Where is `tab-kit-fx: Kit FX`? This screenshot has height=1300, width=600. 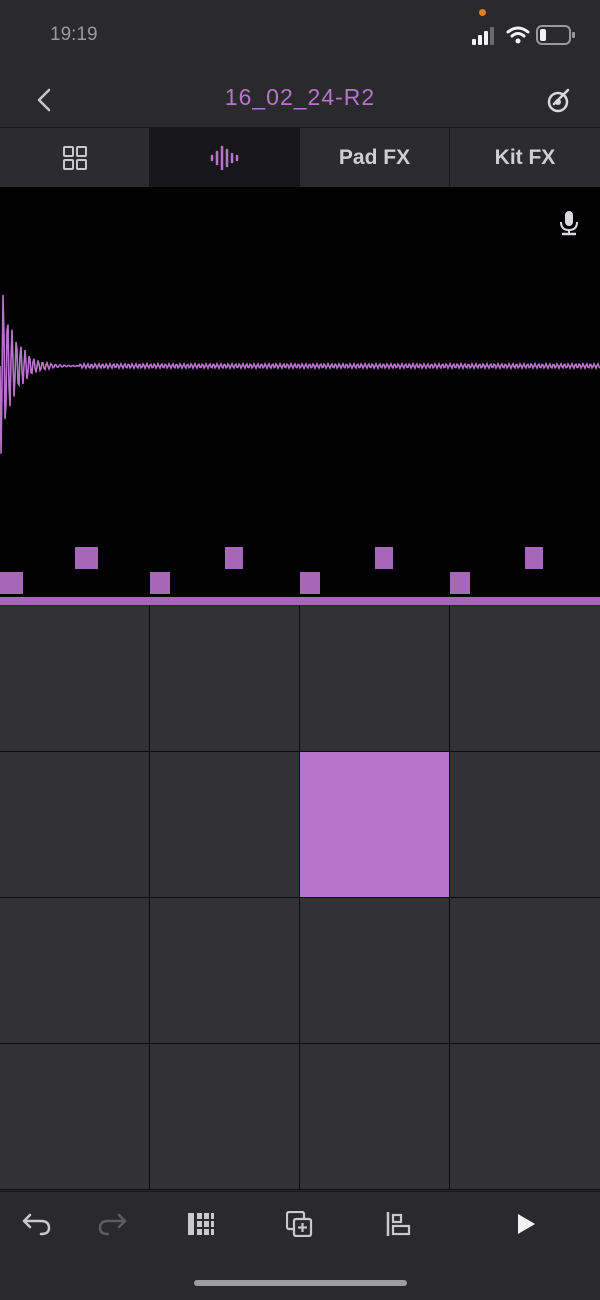 tab-kit-fx: Kit FX is located at coordinates (525, 157).